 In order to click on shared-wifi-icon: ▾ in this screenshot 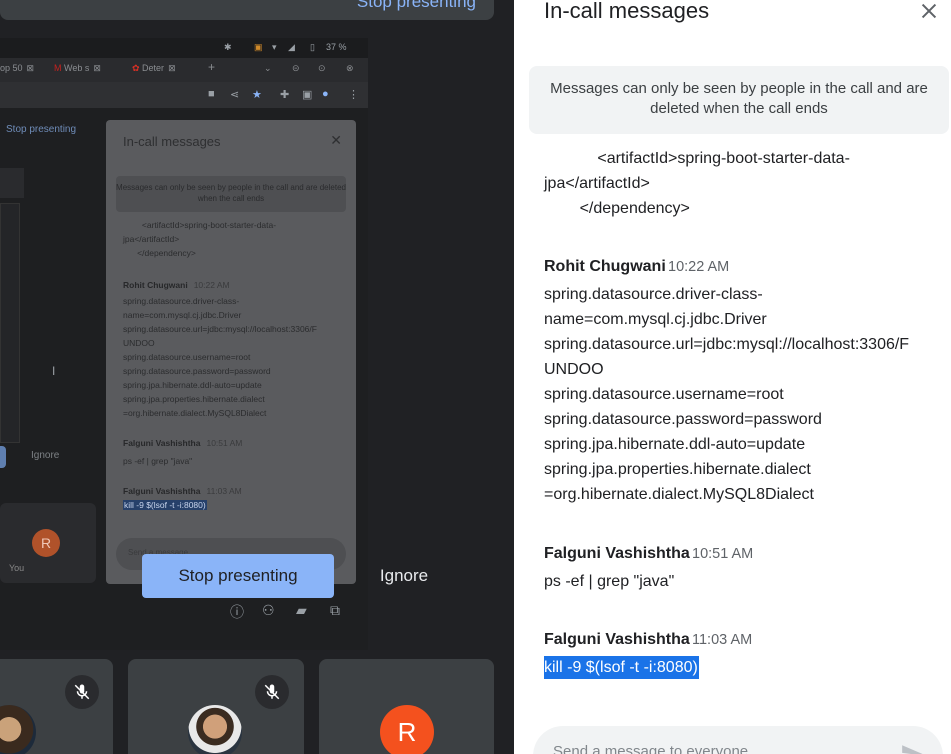, I will do `click(274, 47)`.